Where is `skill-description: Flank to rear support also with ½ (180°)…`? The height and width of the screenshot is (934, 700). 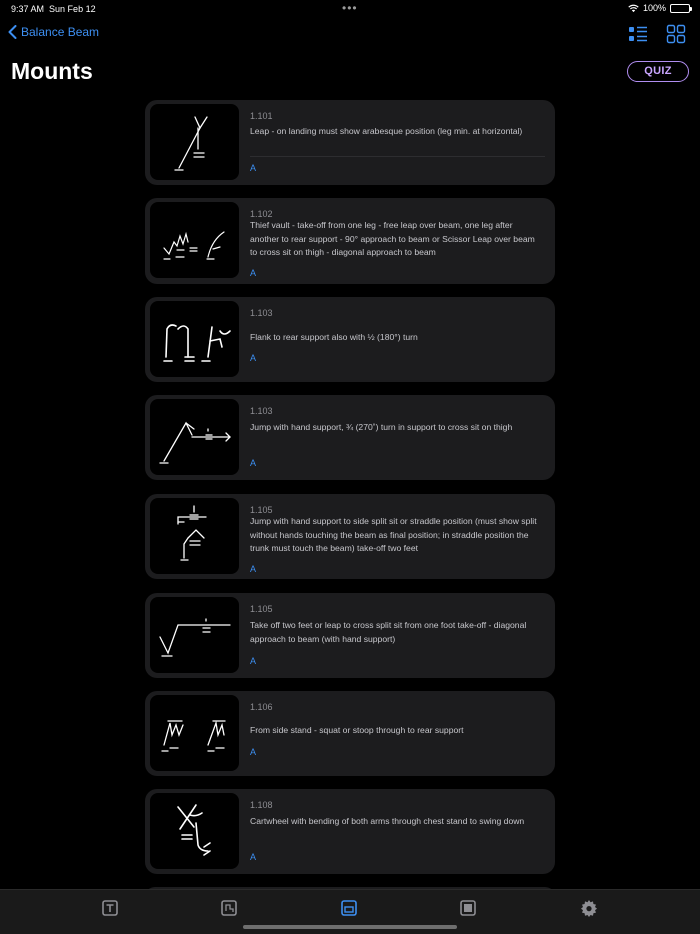 skill-description: Flank to rear support also with ½ (180°)… is located at coordinates (334, 337).